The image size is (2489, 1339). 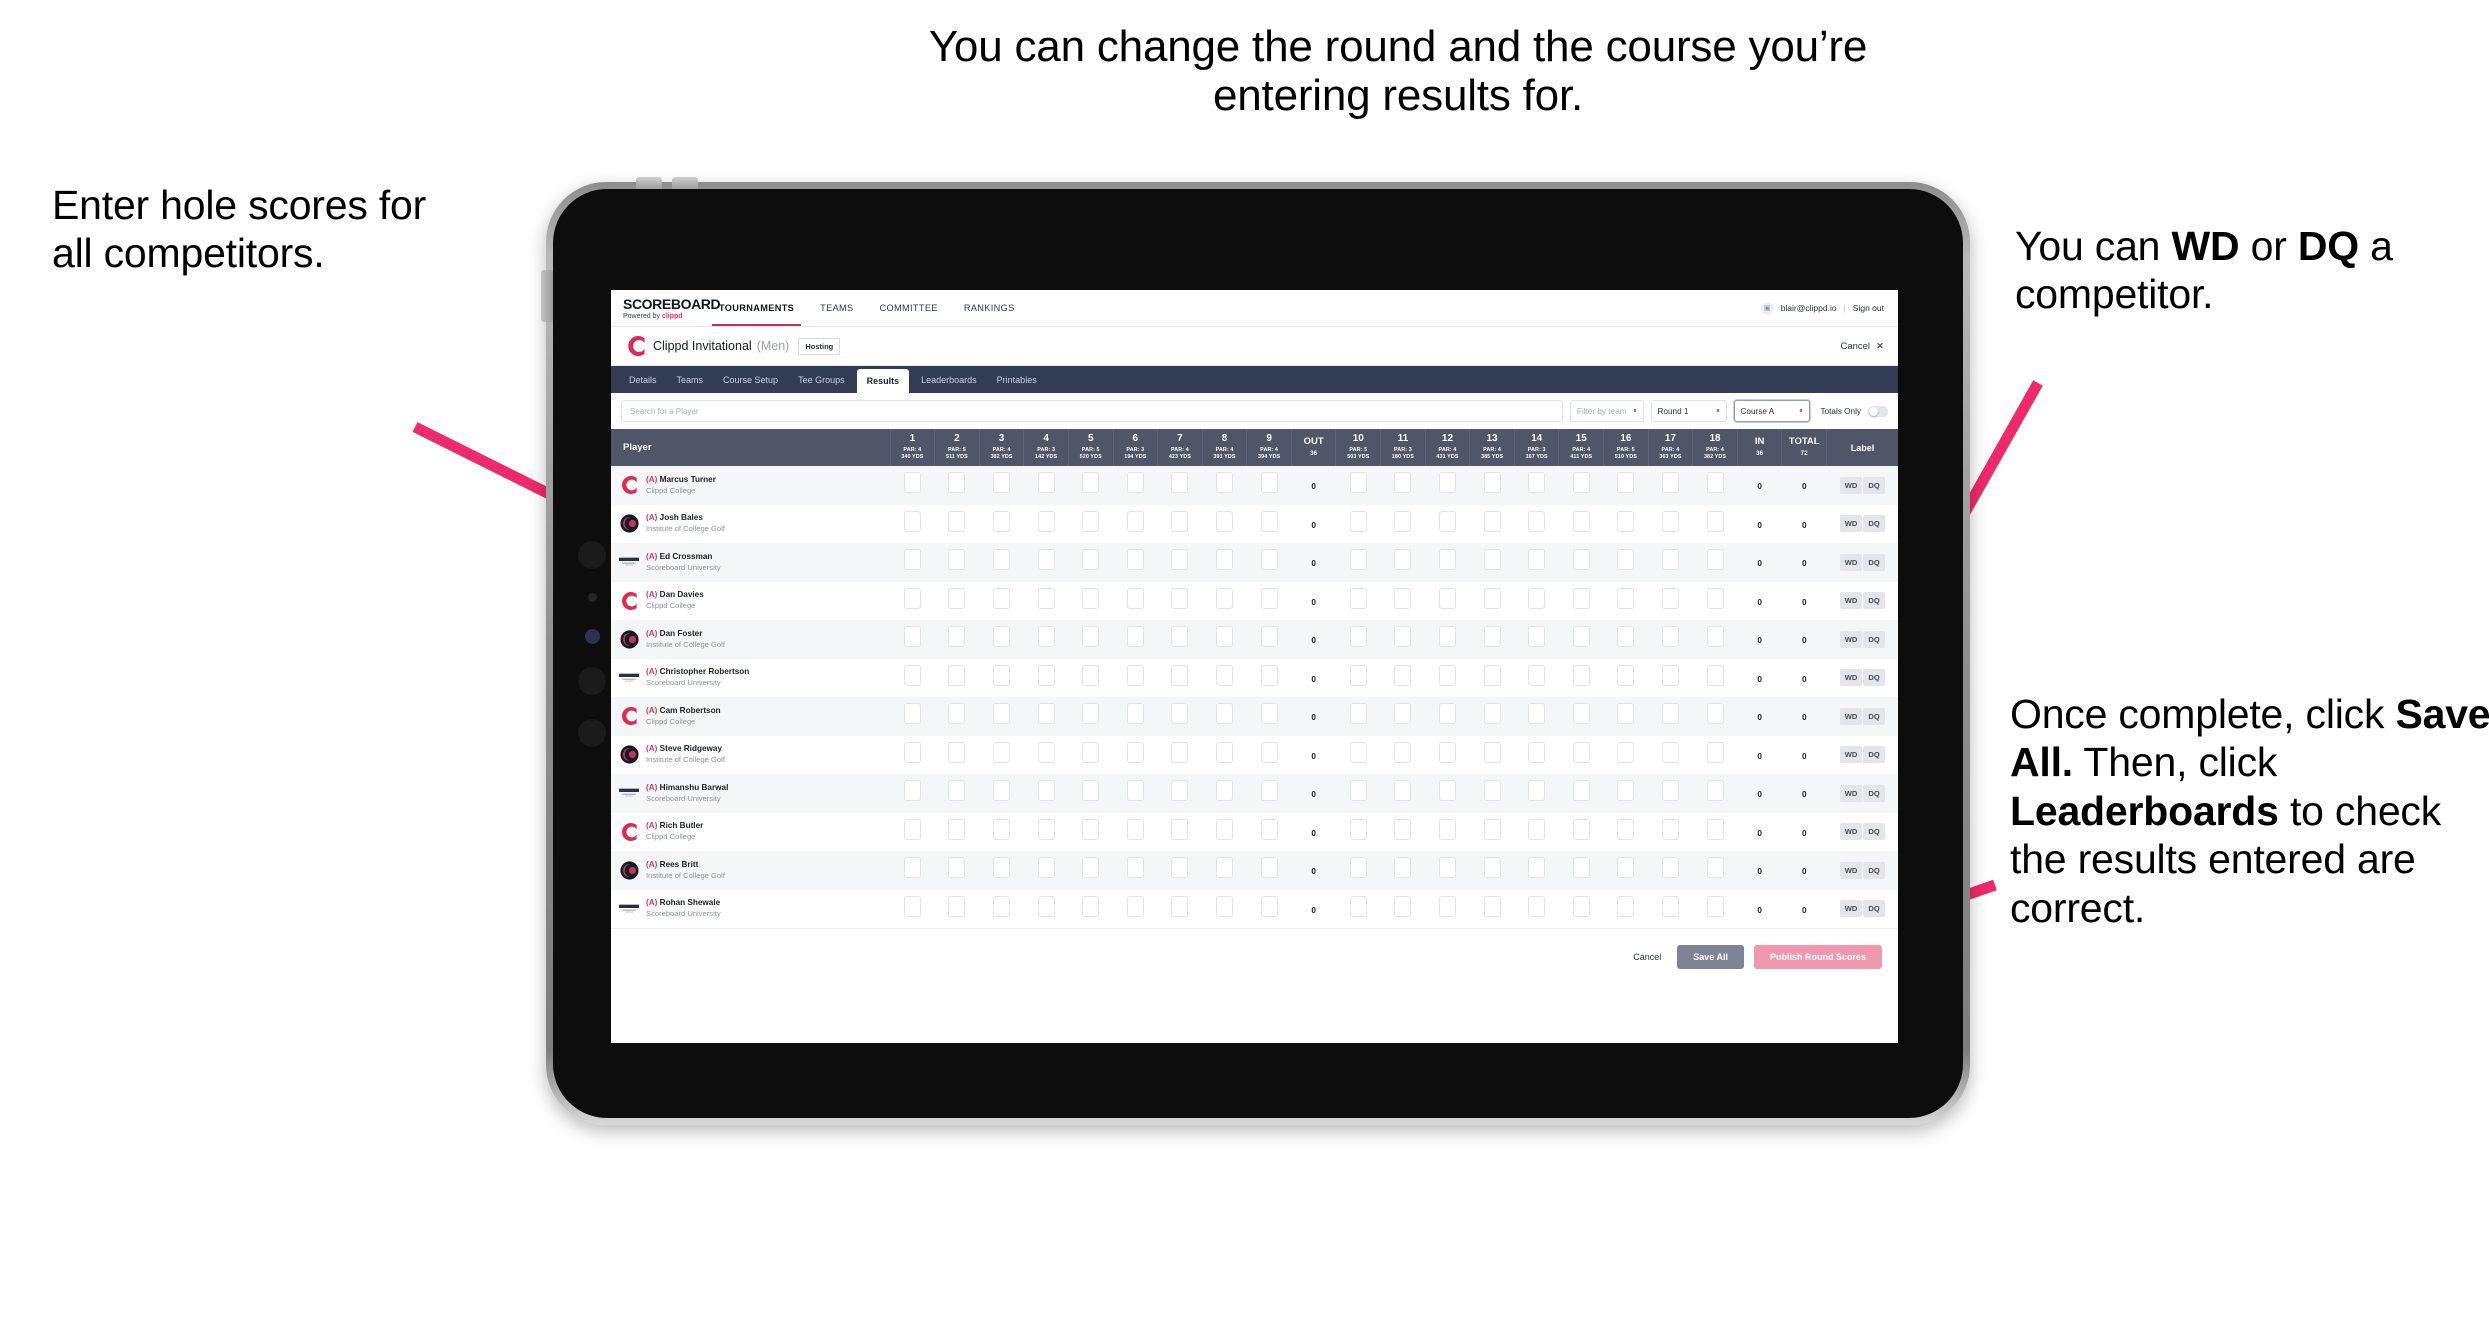 What do you see at coordinates (1017, 379) in the screenshot?
I see `tab-printables: Printables` at bounding box center [1017, 379].